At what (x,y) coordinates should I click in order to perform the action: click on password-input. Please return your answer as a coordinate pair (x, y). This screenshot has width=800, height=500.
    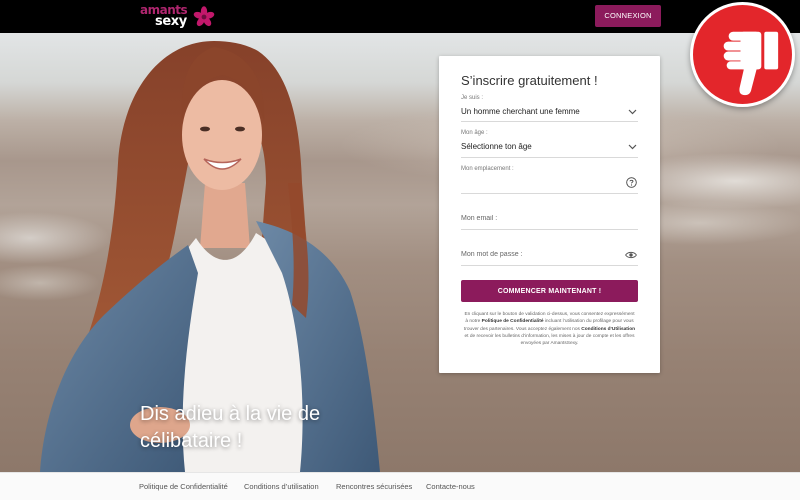
    Looking at the image, I should click on (541, 255).